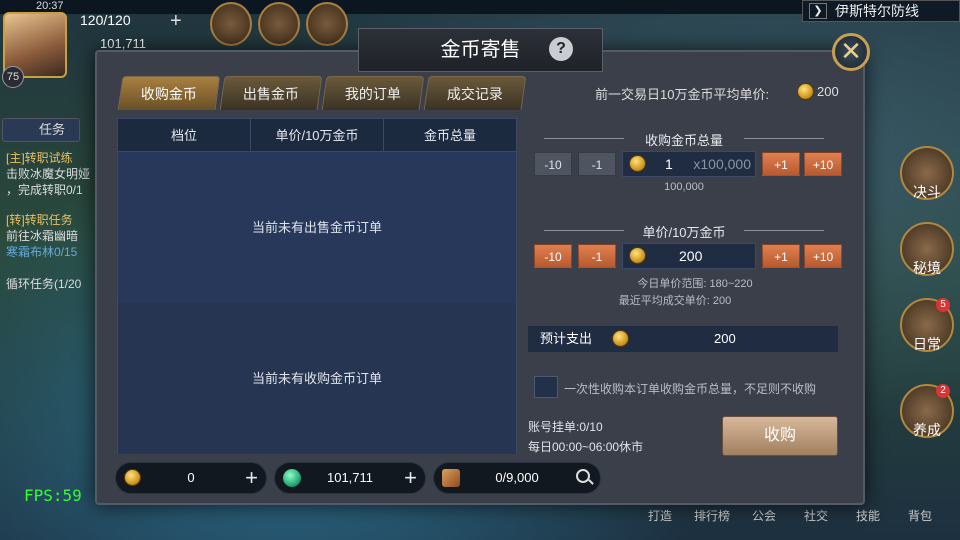  Describe the element at coordinates (868, 515) in the screenshot. I see `menu-skills: 技能` at that location.